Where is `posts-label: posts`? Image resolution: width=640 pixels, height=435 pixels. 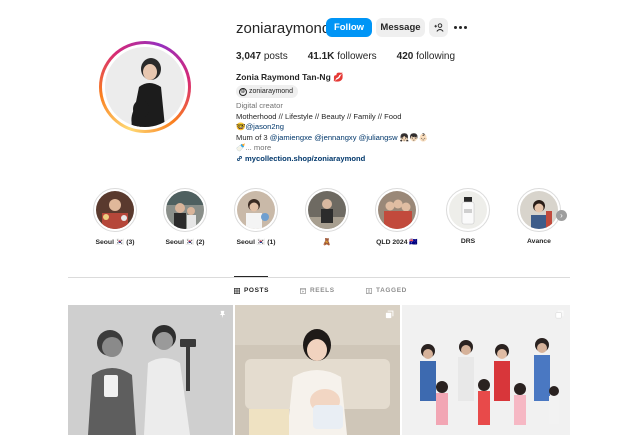 posts-label: posts is located at coordinates (275, 56).